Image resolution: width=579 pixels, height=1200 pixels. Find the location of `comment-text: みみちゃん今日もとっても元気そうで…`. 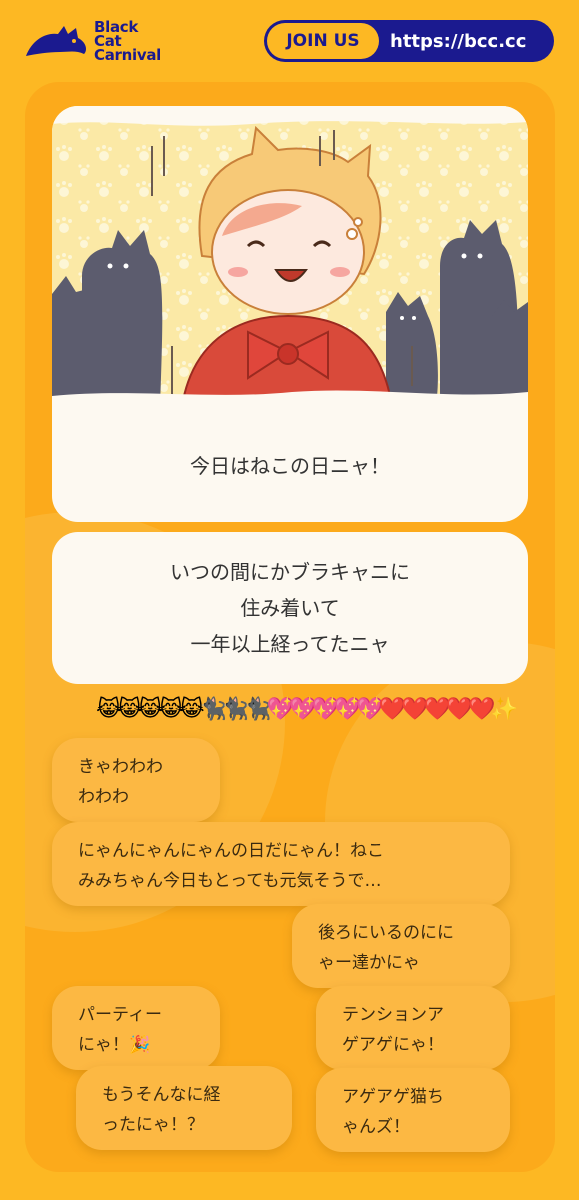

comment-text: みみちゃん今日もとっても元気そうで… is located at coordinates (230, 881).